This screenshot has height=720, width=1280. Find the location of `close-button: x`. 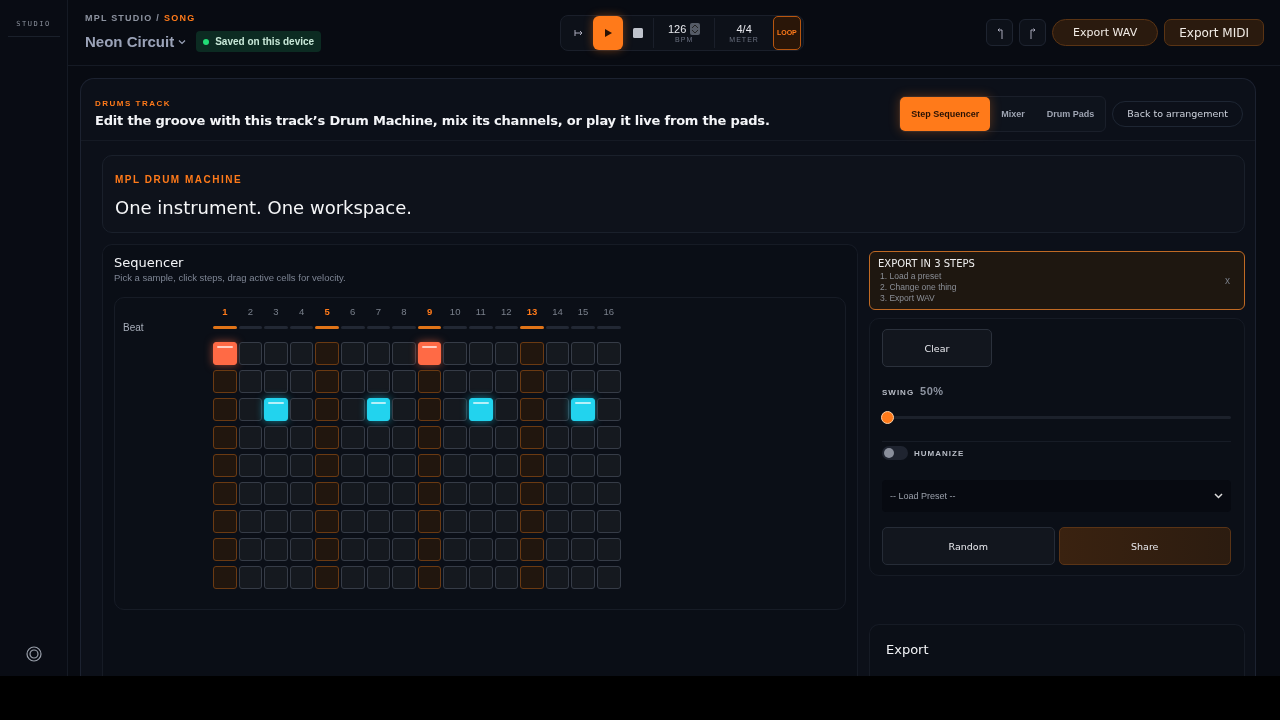

close-button: x is located at coordinates (1227, 280).